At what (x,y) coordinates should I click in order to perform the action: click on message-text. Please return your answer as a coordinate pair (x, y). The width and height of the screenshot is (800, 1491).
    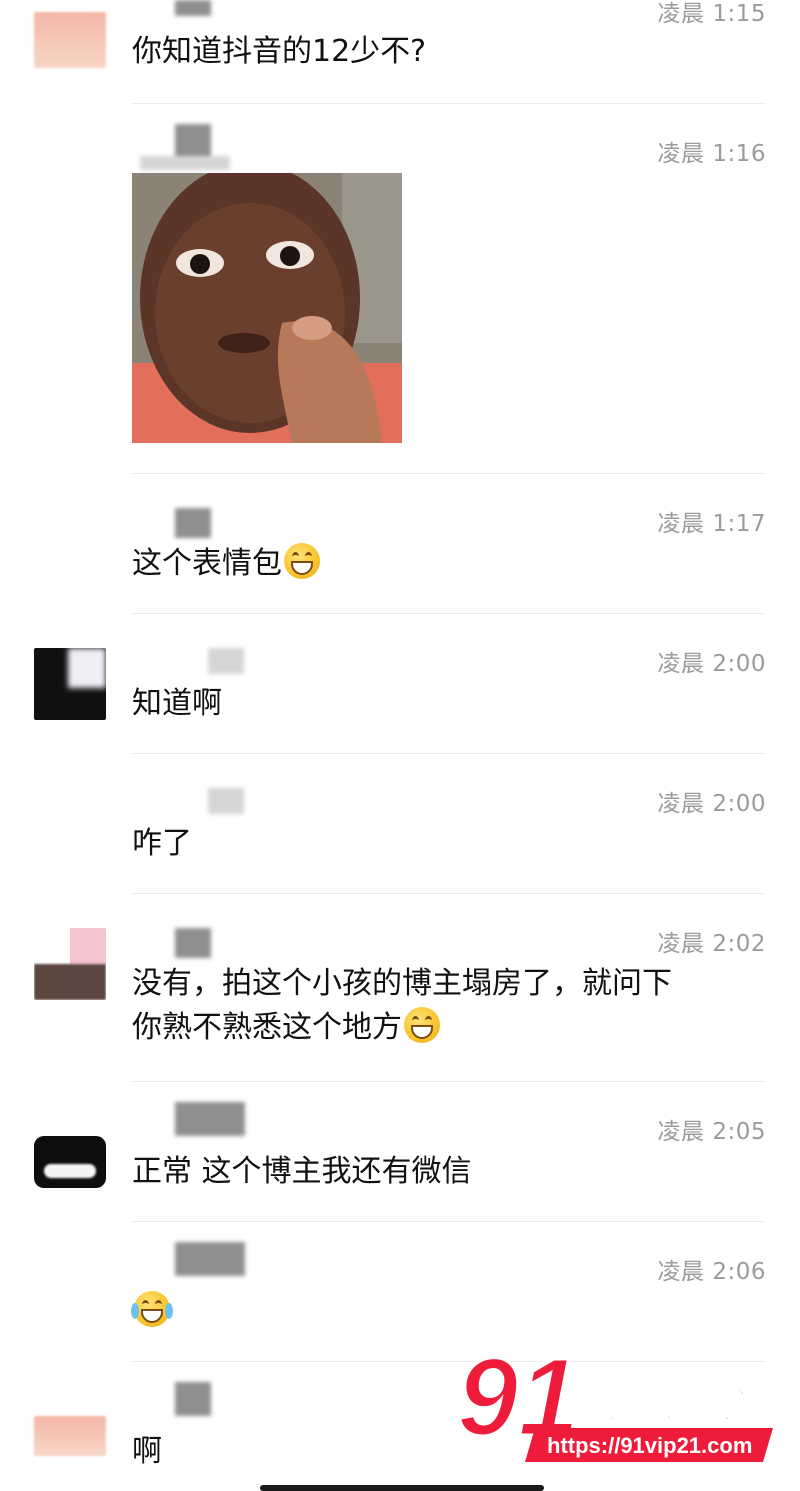
    Looking at the image, I should click on (441, 1312).